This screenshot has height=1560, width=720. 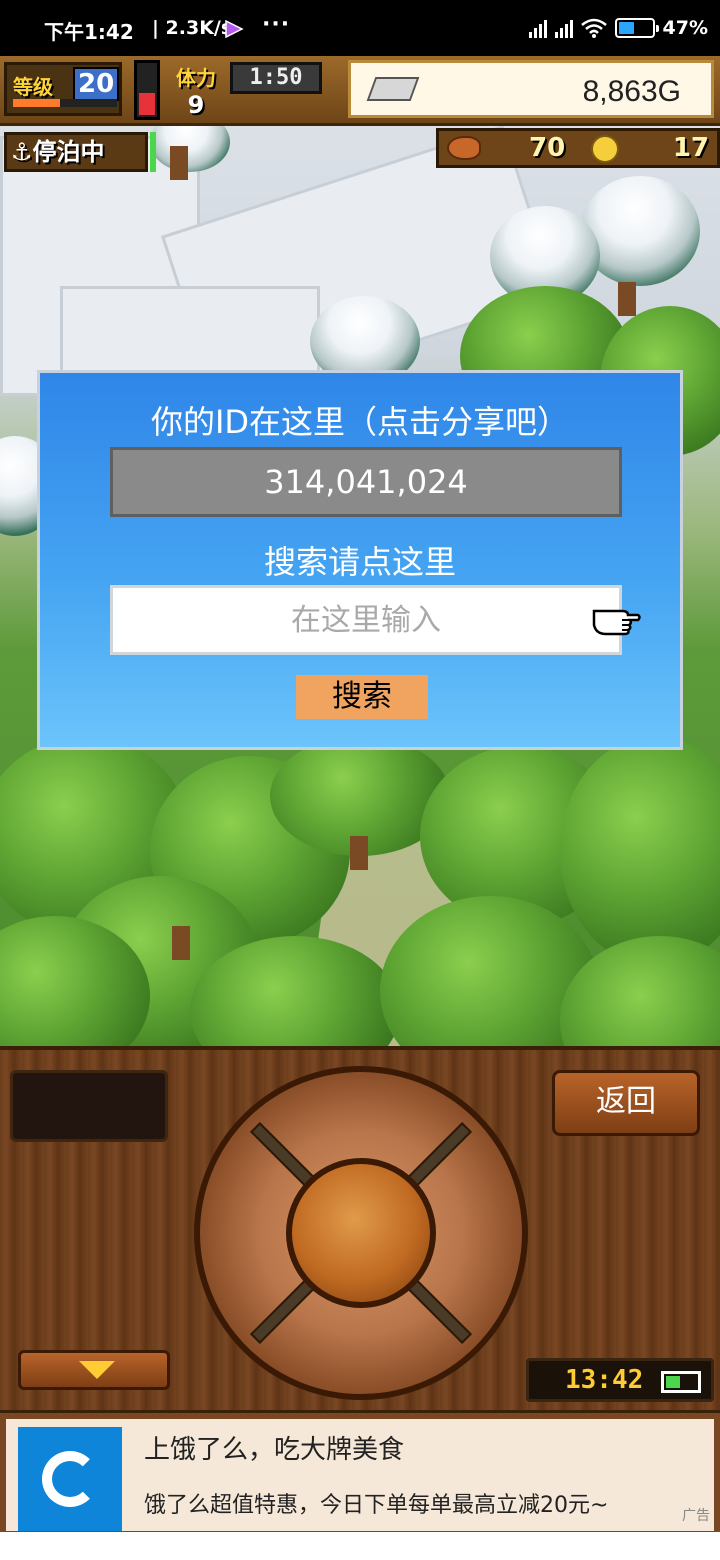 What do you see at coordinates (147, 90) in the screenshot?
I see `stamina-gauge` at bounding box center [147, 90].